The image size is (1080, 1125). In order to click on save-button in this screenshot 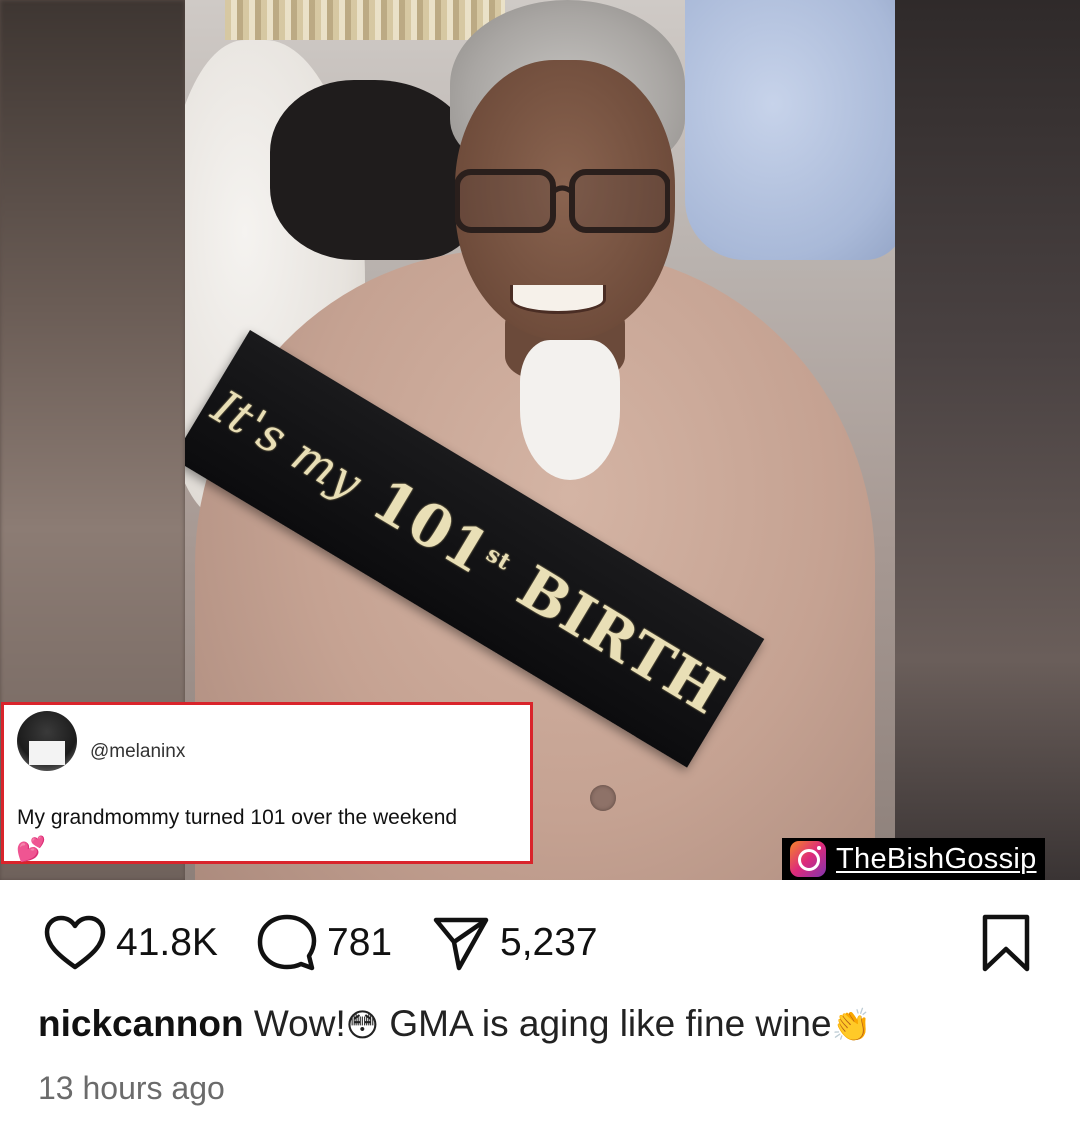, I will do `click(1006, 942)`.